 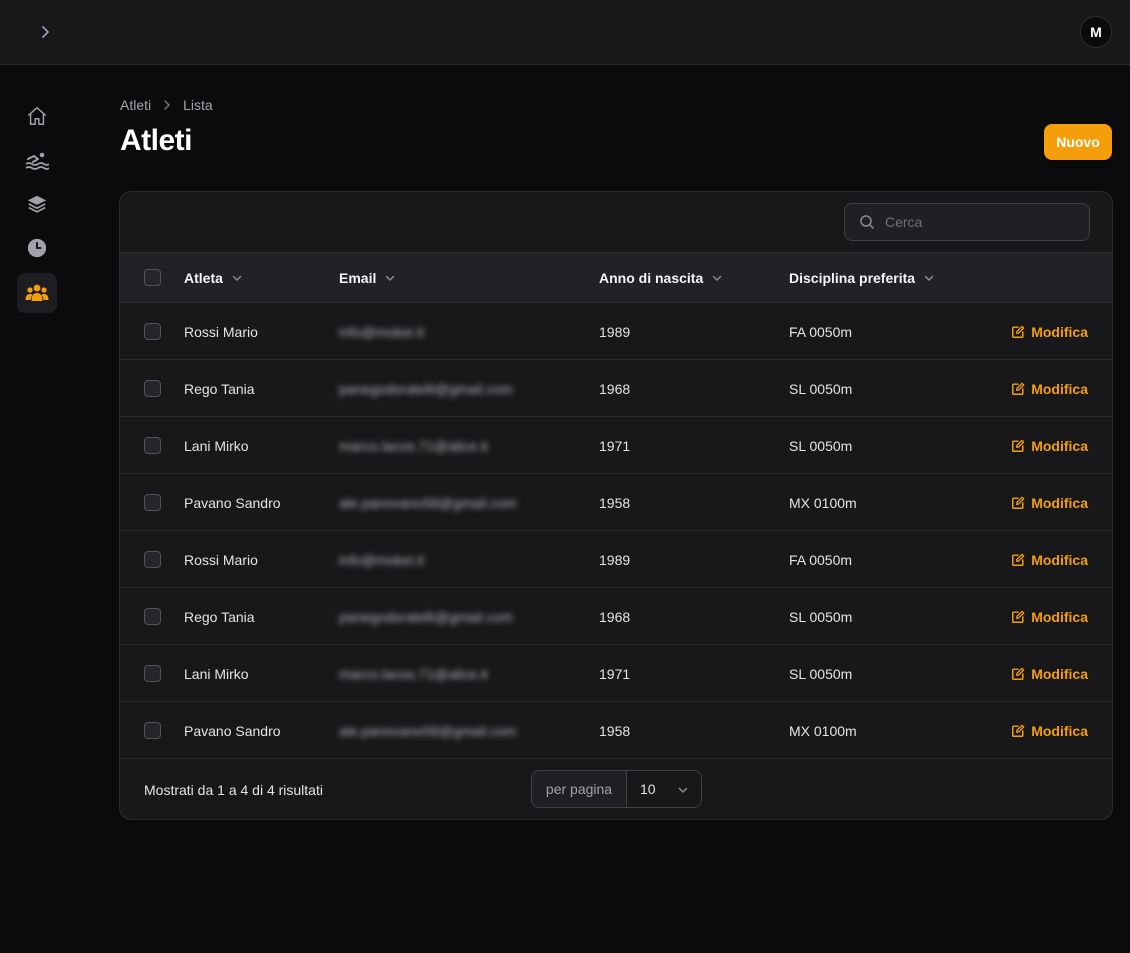 I want to click on per-page-select: per pagina 10, so click(x=616, y=789).